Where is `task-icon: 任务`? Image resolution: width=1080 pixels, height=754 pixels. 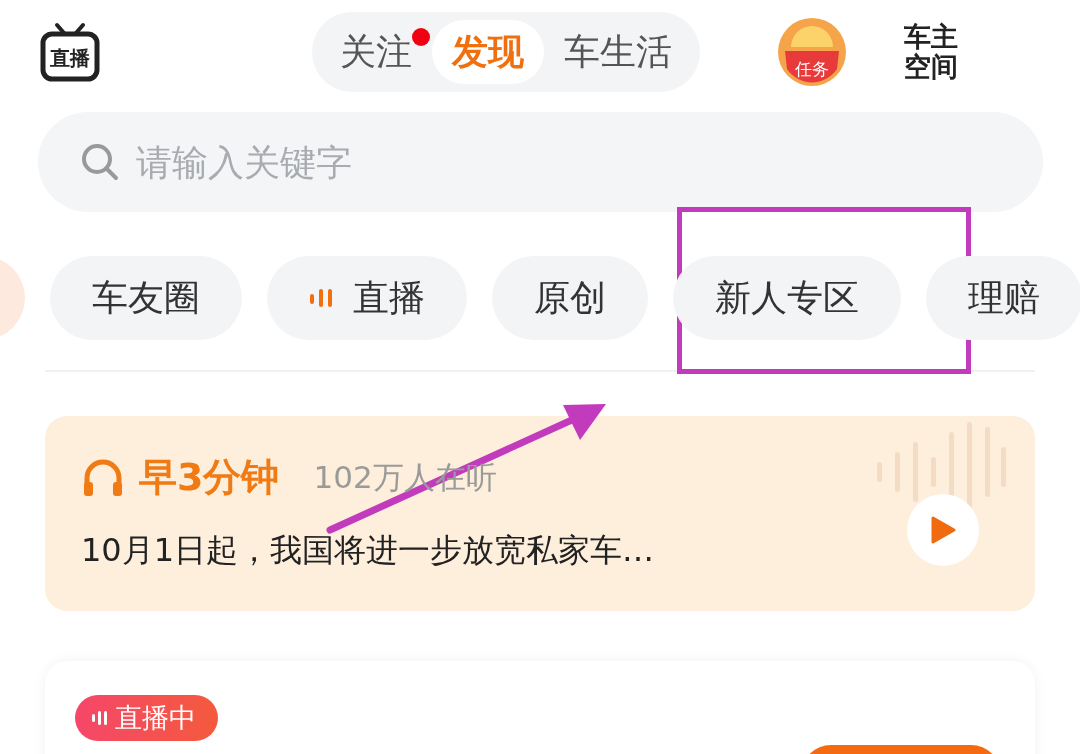 task-icon: 任务 is located at coordinates (812, 52).